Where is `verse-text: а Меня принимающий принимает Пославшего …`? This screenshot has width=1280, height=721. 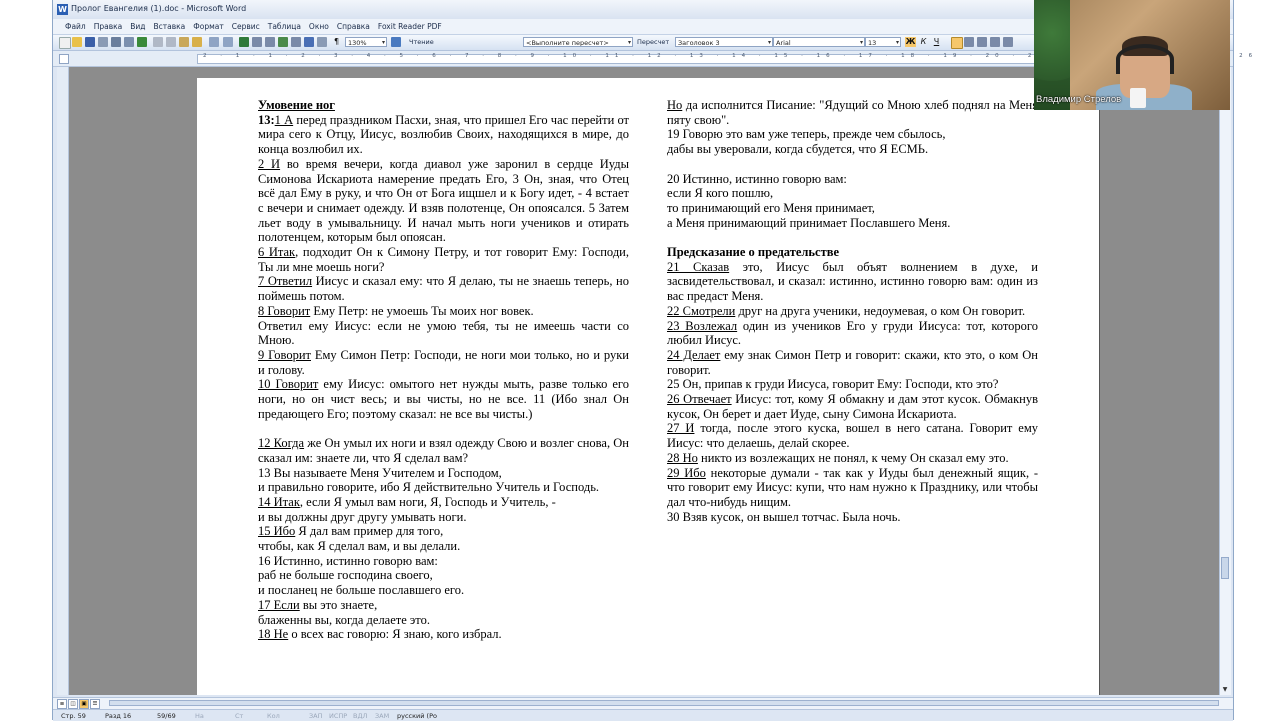 verse-text: а Меня принимающий принимает Пославшего … is located at coordinates (809, 222).